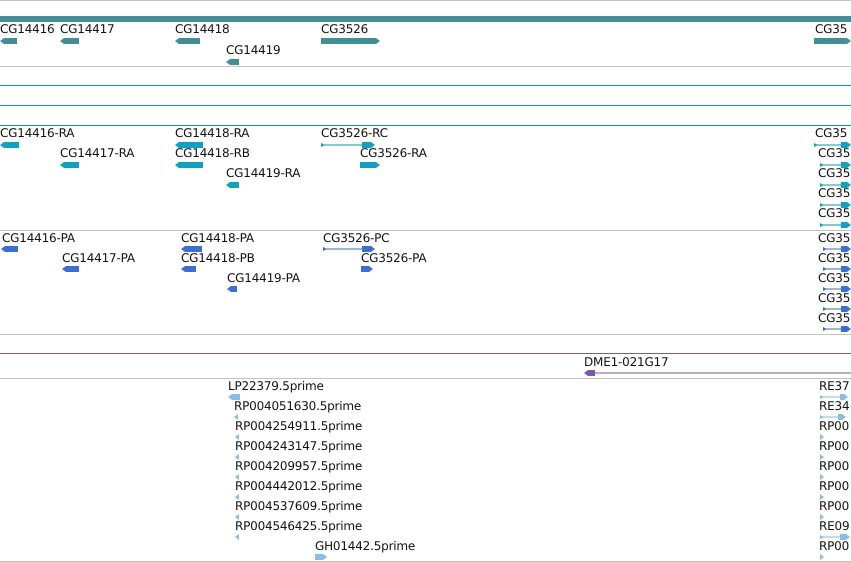 This screenshot has height=562, width=851. What do you see at coordinates (393, 153) in the screenshot?
I see `feature-label: CG3526-RA` at bounding box center [393, 153].